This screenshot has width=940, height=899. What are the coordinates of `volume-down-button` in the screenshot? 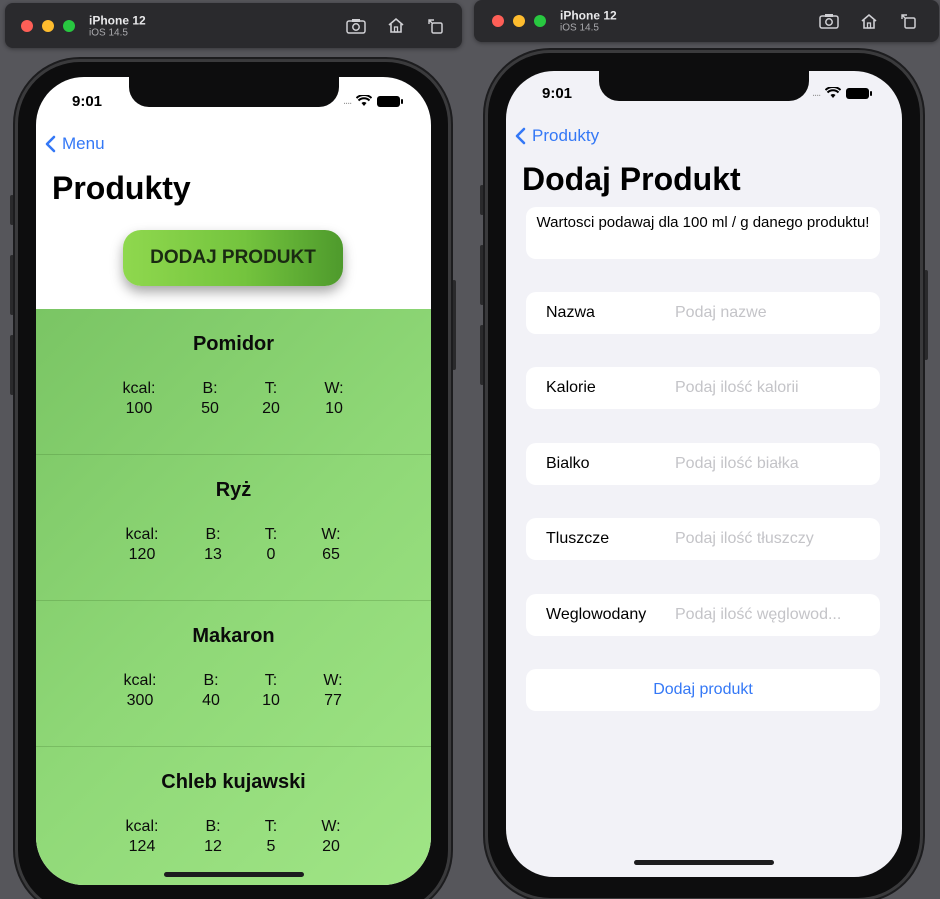 It's located at (12, 365).